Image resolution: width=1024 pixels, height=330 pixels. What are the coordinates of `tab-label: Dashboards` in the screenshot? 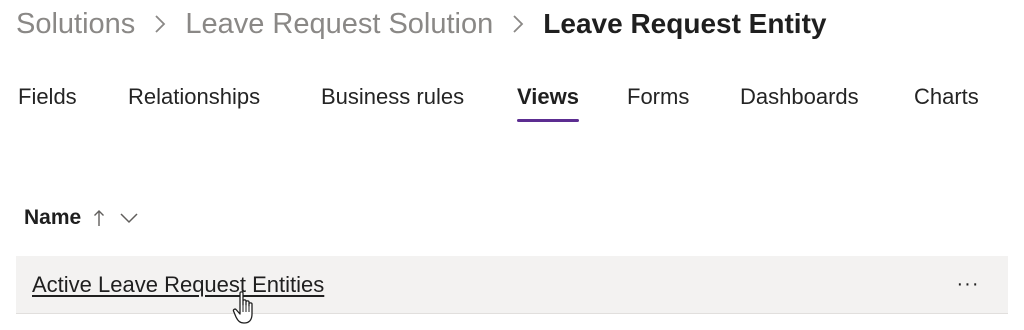 It's located at (799, 96).